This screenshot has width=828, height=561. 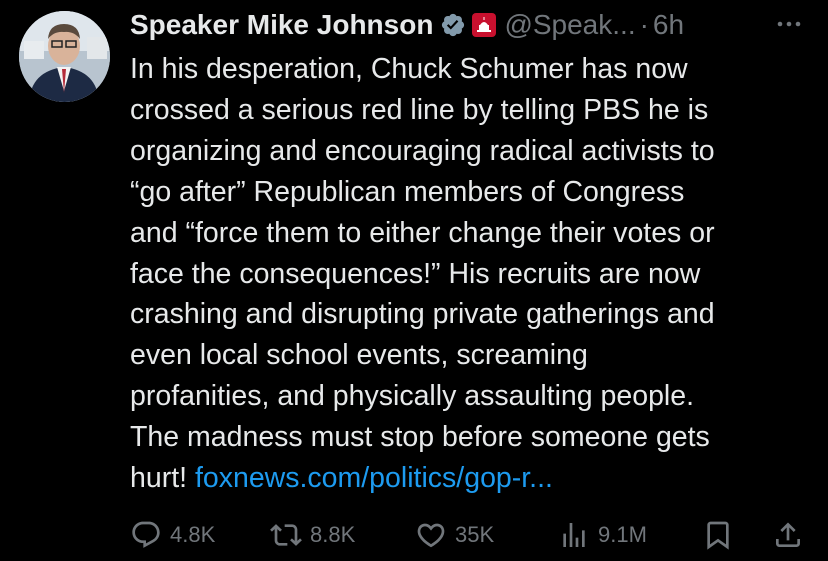 I want to click on bookmark-icon, so click(x=718, y=535).